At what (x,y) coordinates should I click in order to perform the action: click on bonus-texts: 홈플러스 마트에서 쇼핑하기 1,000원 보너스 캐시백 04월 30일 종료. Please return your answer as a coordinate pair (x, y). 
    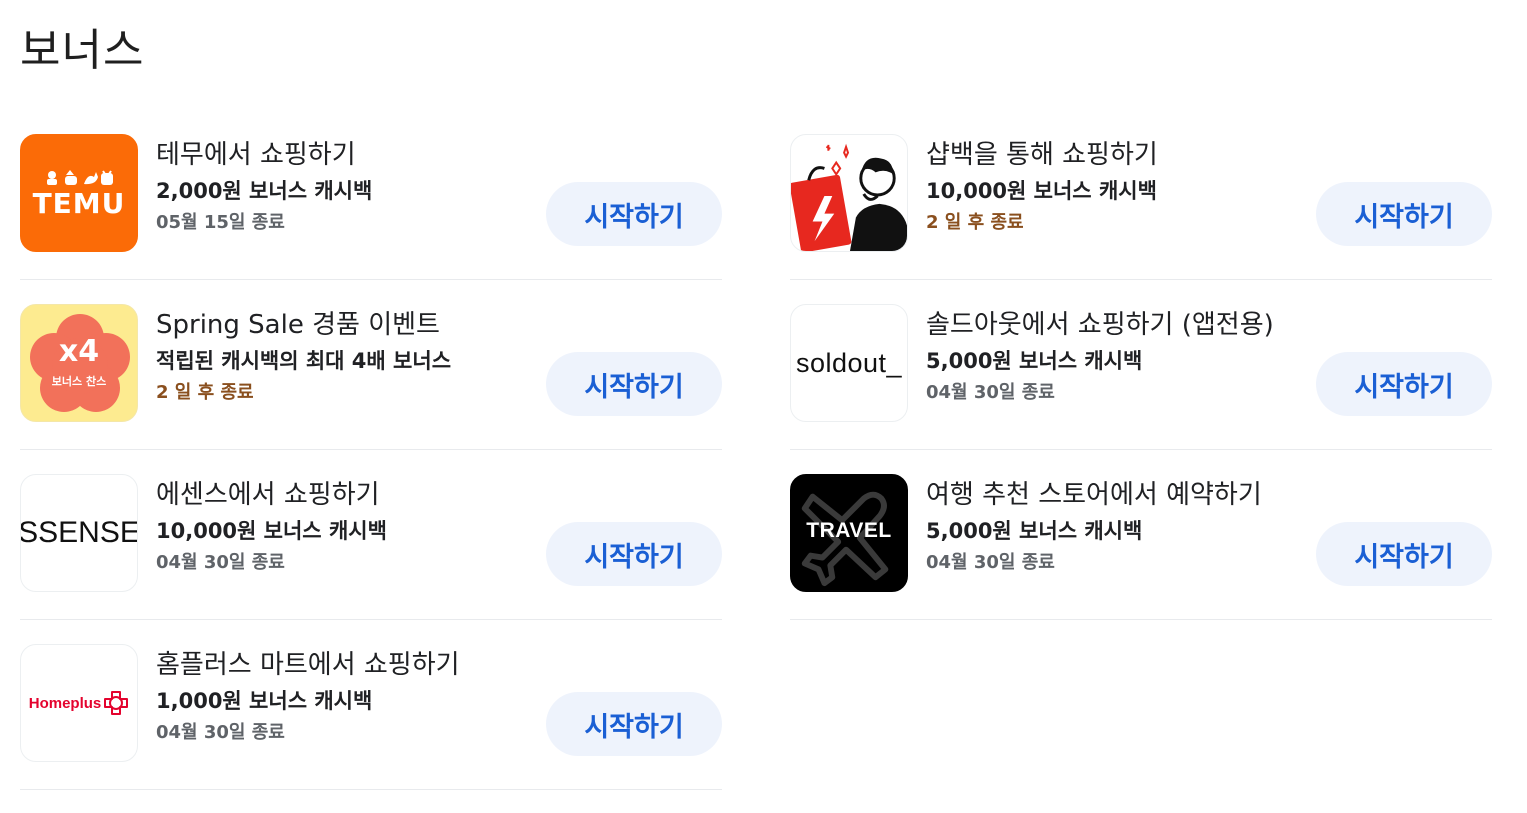
    Looking at the image, I should click on (356, 697).